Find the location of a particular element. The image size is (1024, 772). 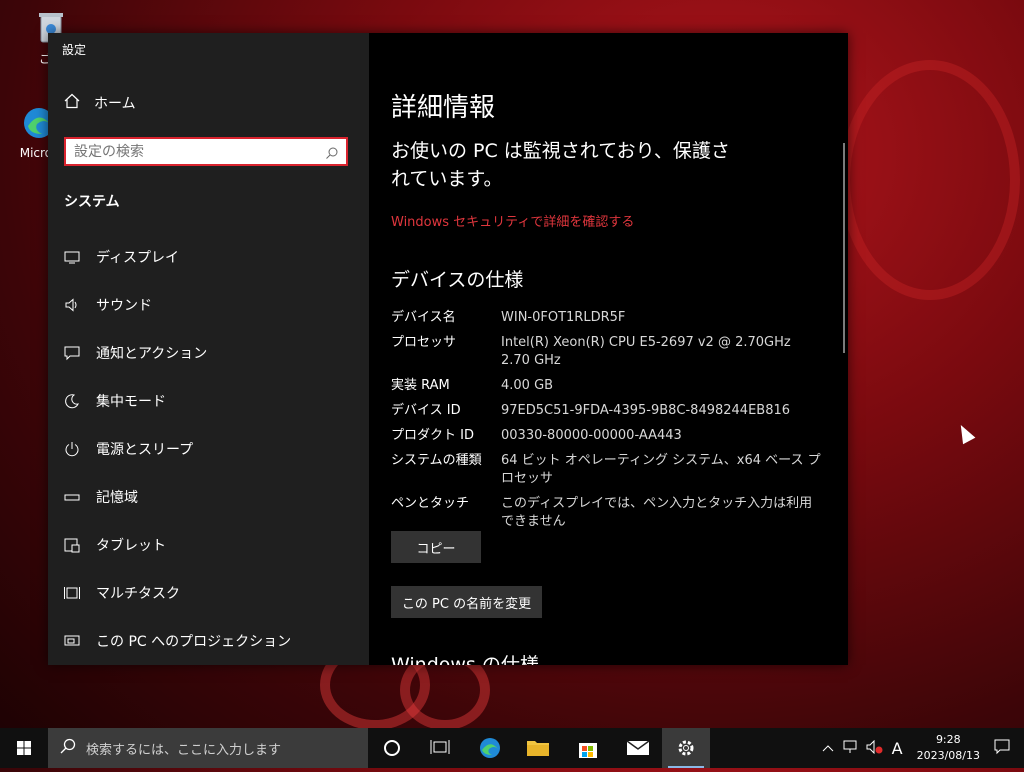

task-view-button is located at coordinates (440, 748).